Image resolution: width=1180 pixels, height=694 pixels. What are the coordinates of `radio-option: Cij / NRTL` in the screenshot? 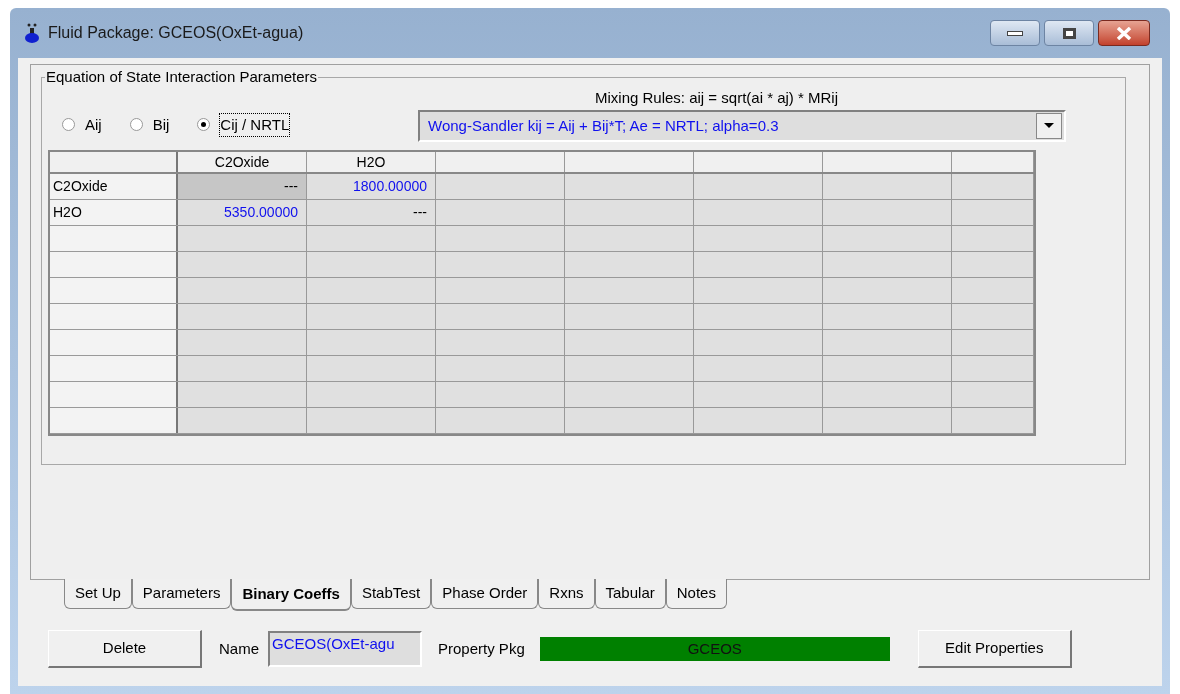 It's located at (243, 124).